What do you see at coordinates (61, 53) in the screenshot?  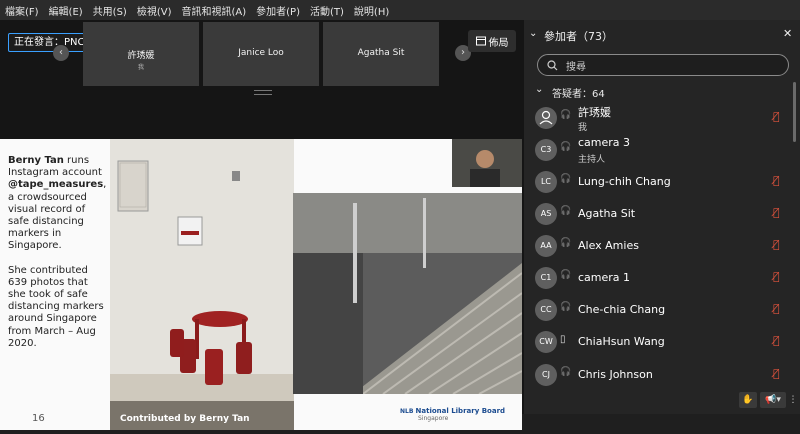 I see `thumbnails-prev-button: ‹` at bounding box center [61, 53].